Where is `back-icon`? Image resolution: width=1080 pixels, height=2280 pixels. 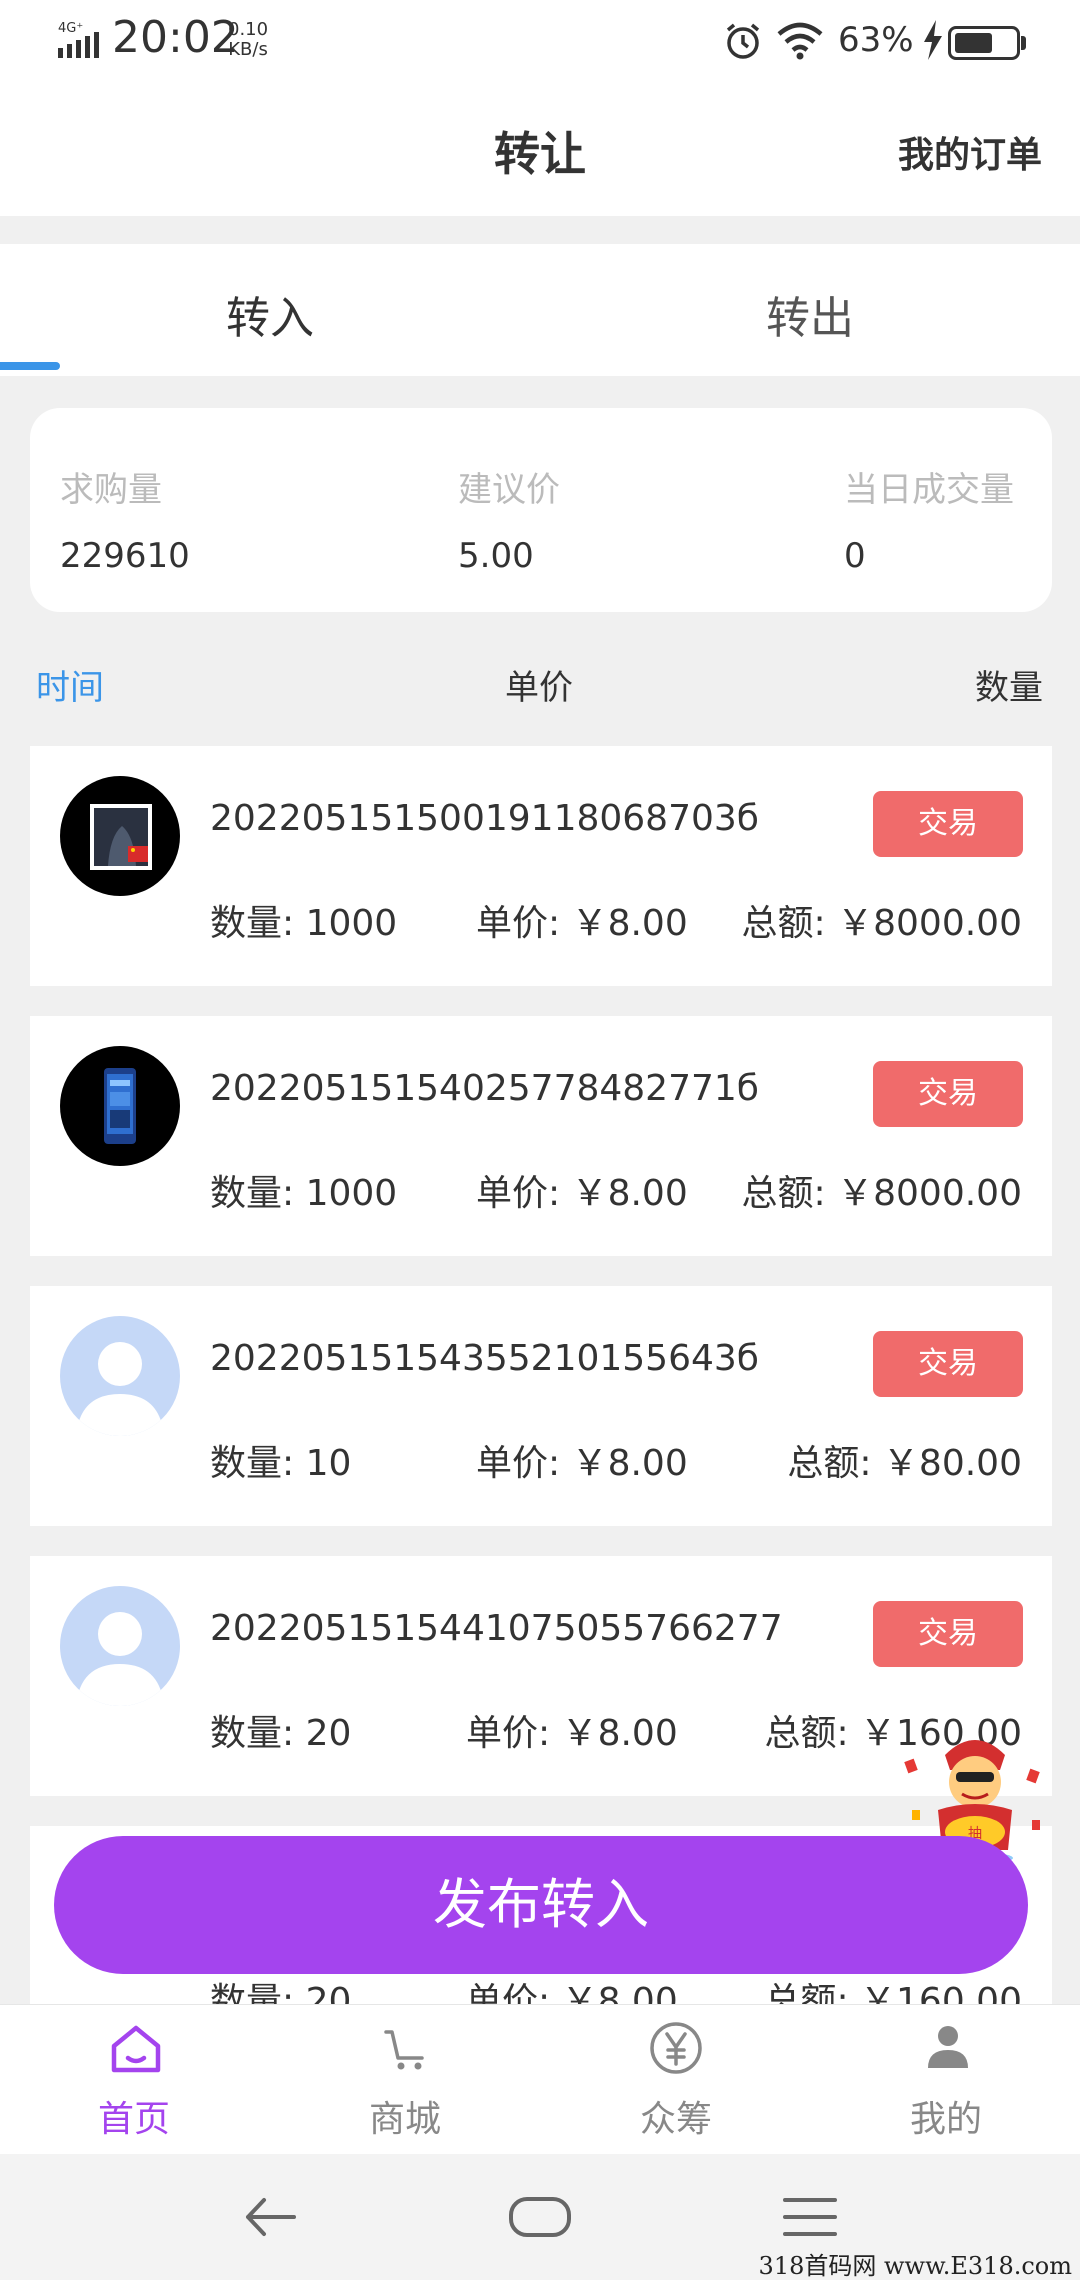
back-icon is located at coordinates (270, 2217).